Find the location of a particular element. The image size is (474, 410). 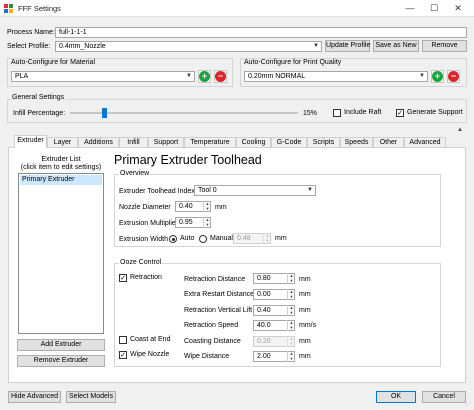

infill-percentage-value: 15% is located at coordinates (310, 113).